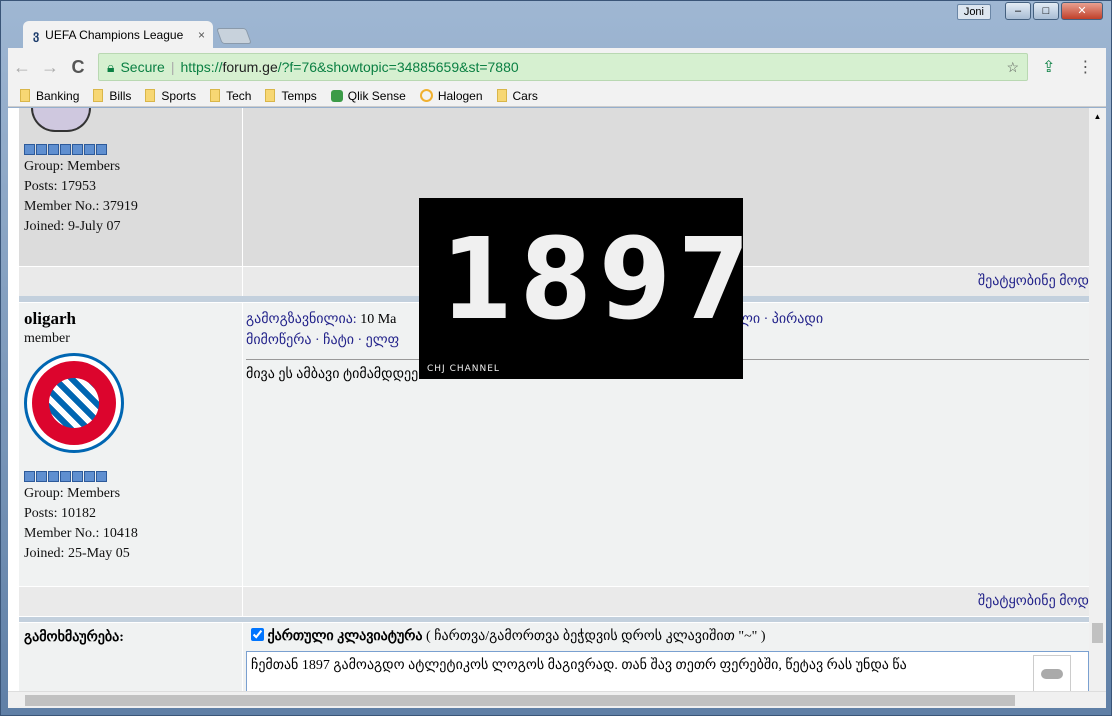  What do you see at coordinates (336, 95) in the screenshot?
I see `qlik-icon` at bounding box center [336, 95].